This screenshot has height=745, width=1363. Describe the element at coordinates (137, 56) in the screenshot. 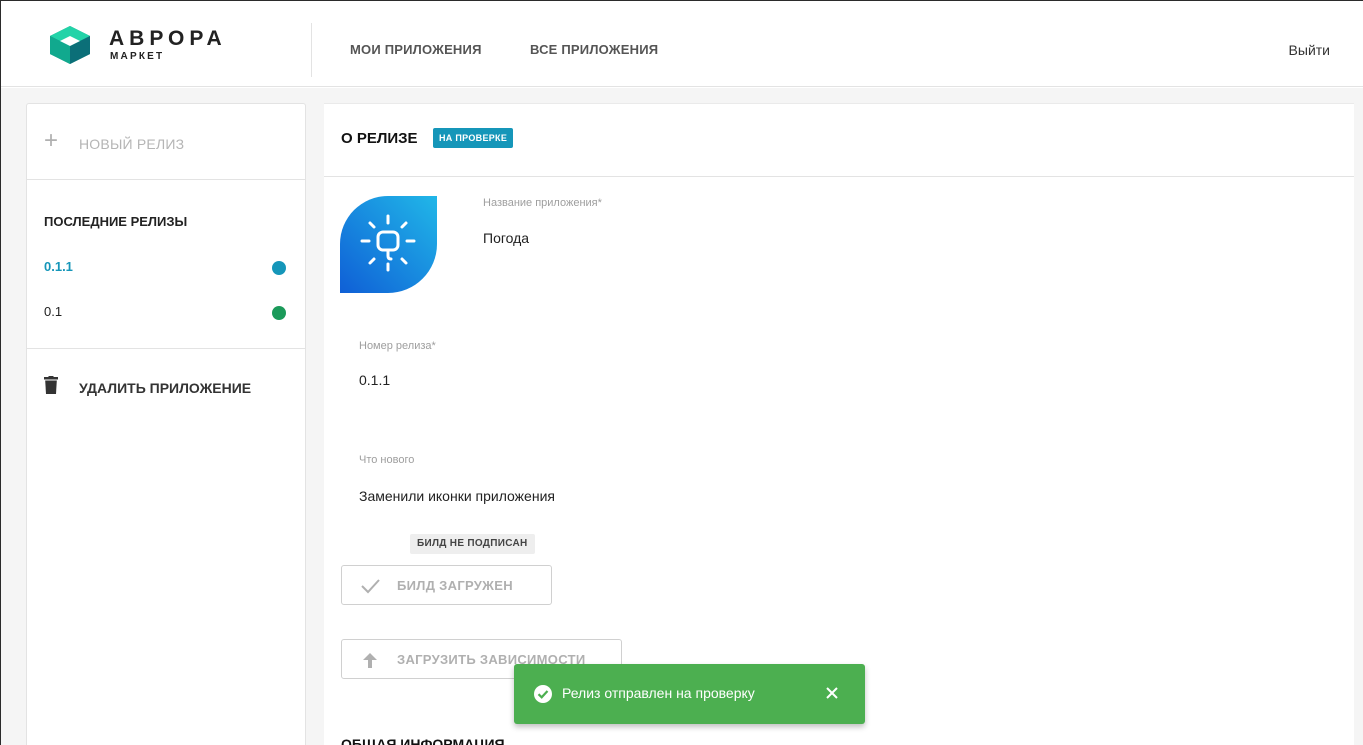

I see `logo-subtitle: МАРКЕТ` at that location.